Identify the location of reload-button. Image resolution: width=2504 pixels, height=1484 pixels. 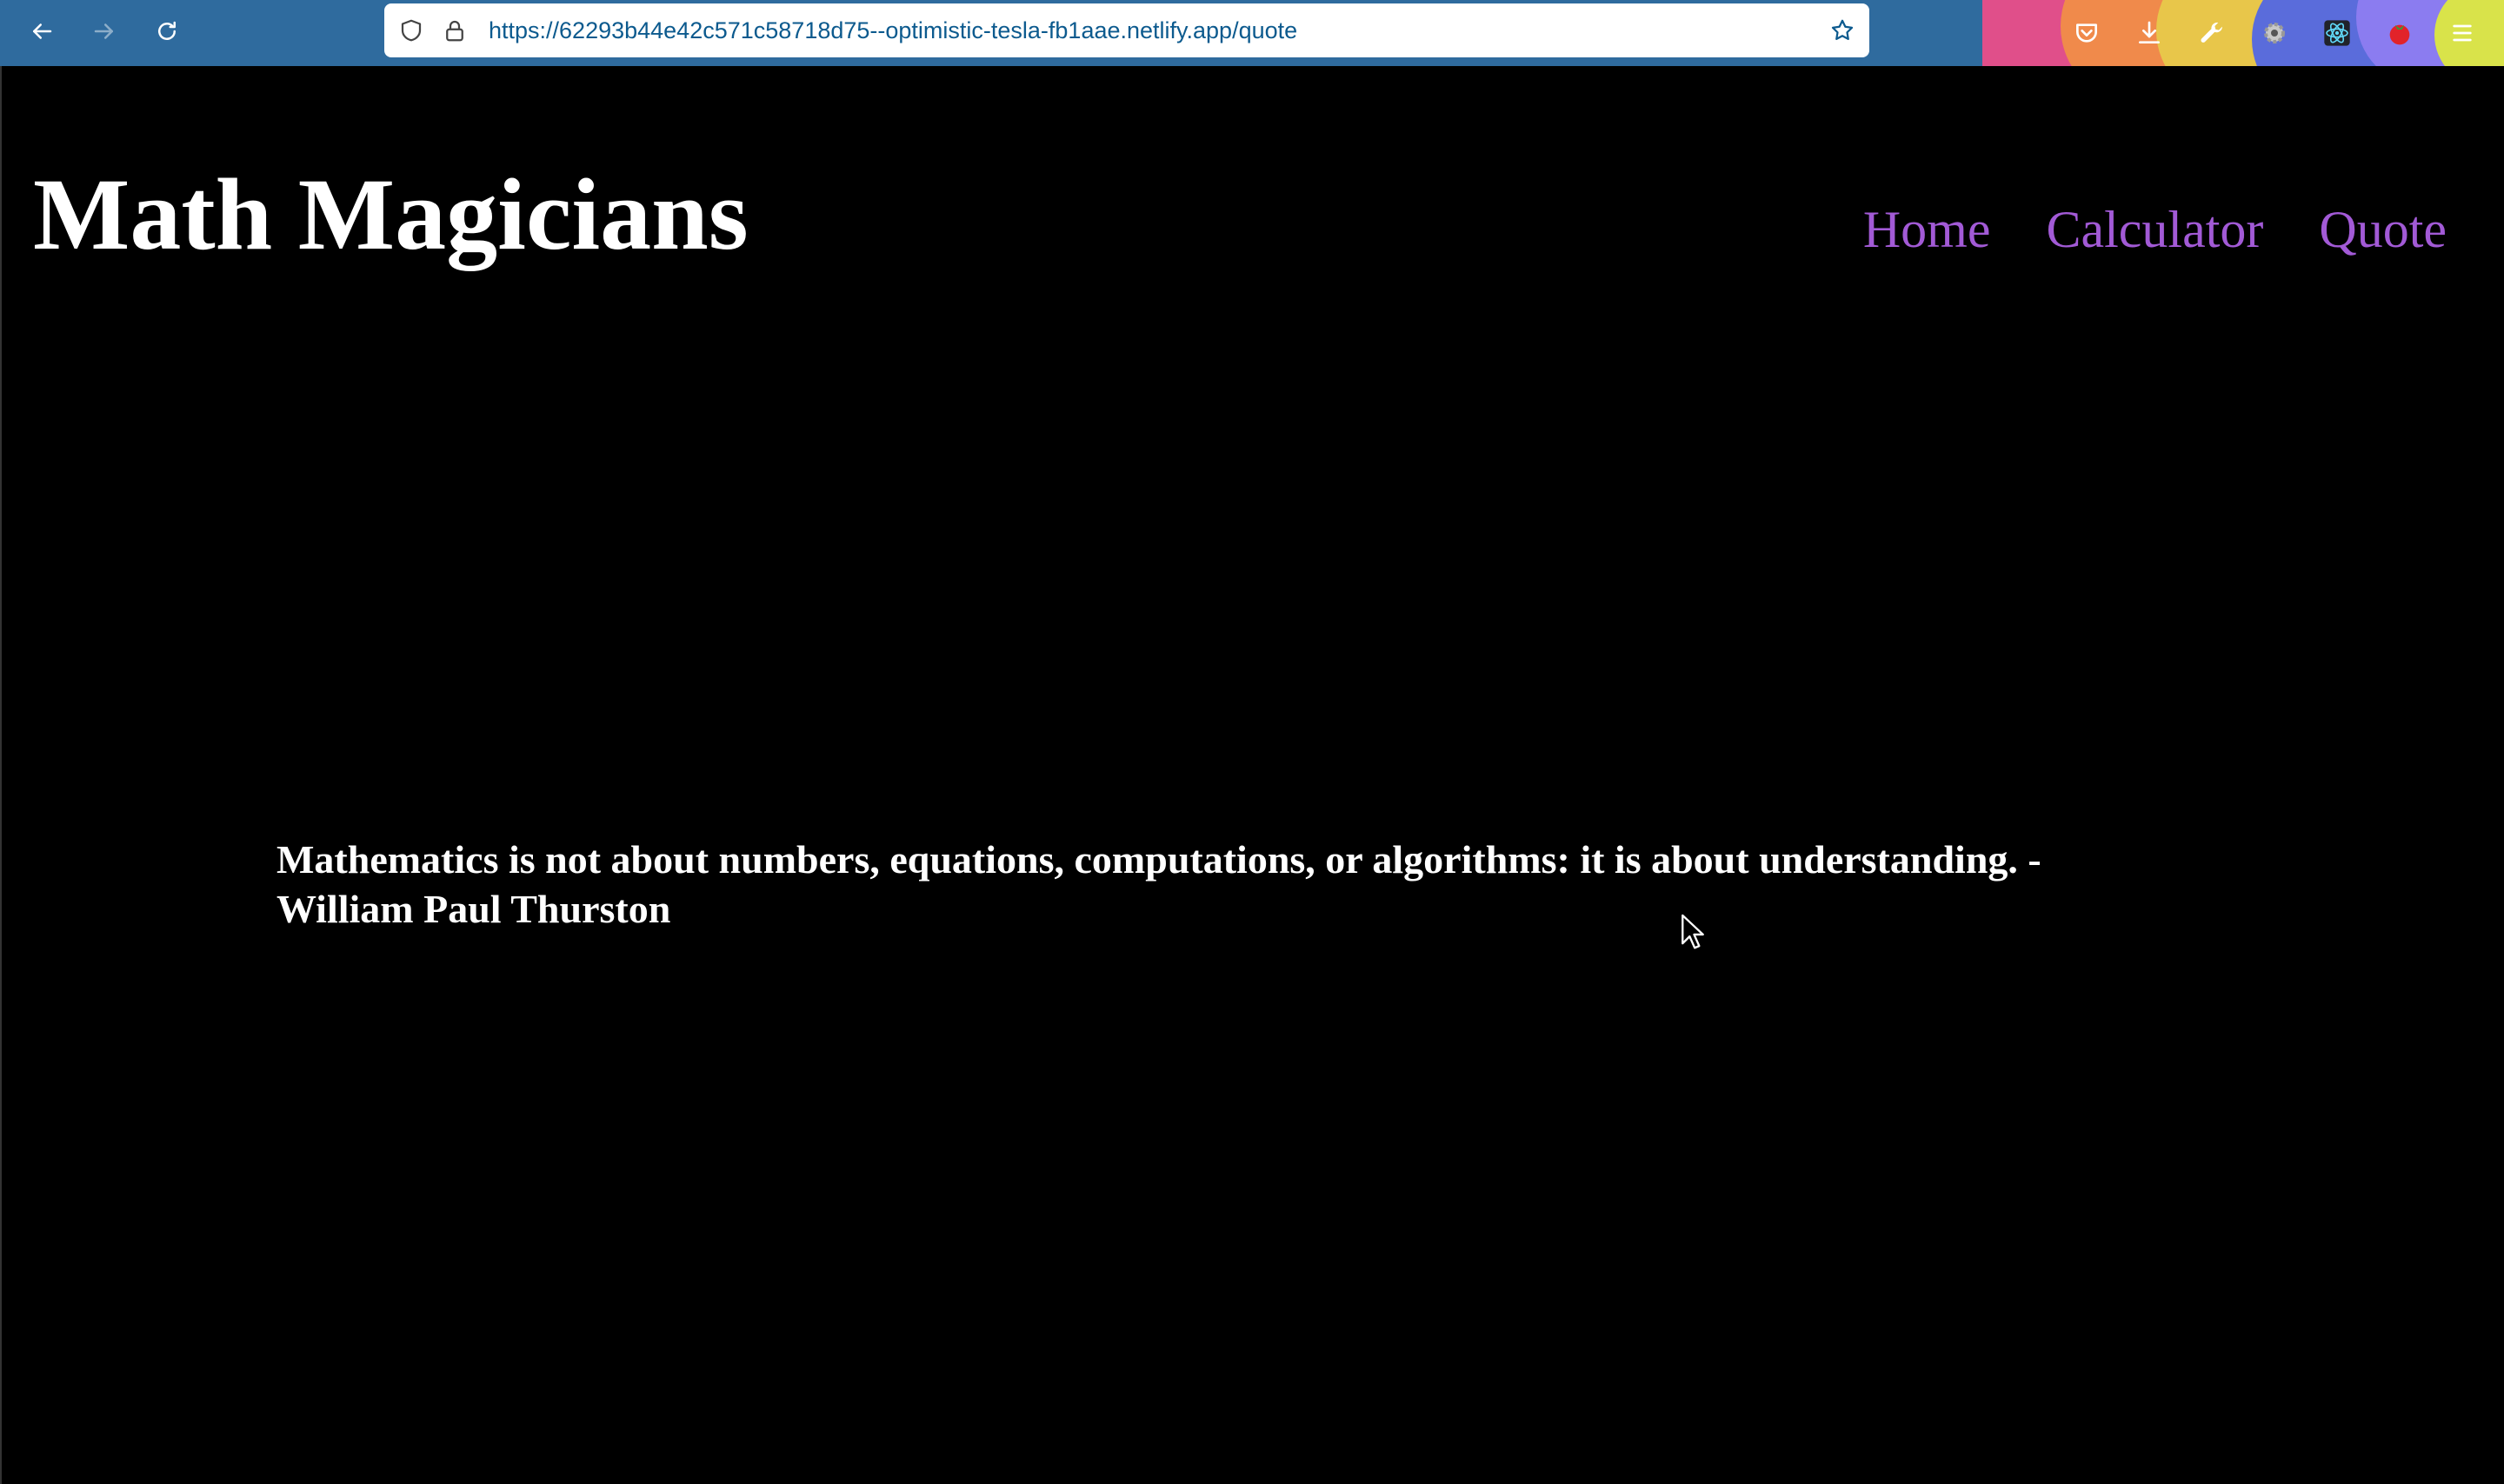
(167, 33).